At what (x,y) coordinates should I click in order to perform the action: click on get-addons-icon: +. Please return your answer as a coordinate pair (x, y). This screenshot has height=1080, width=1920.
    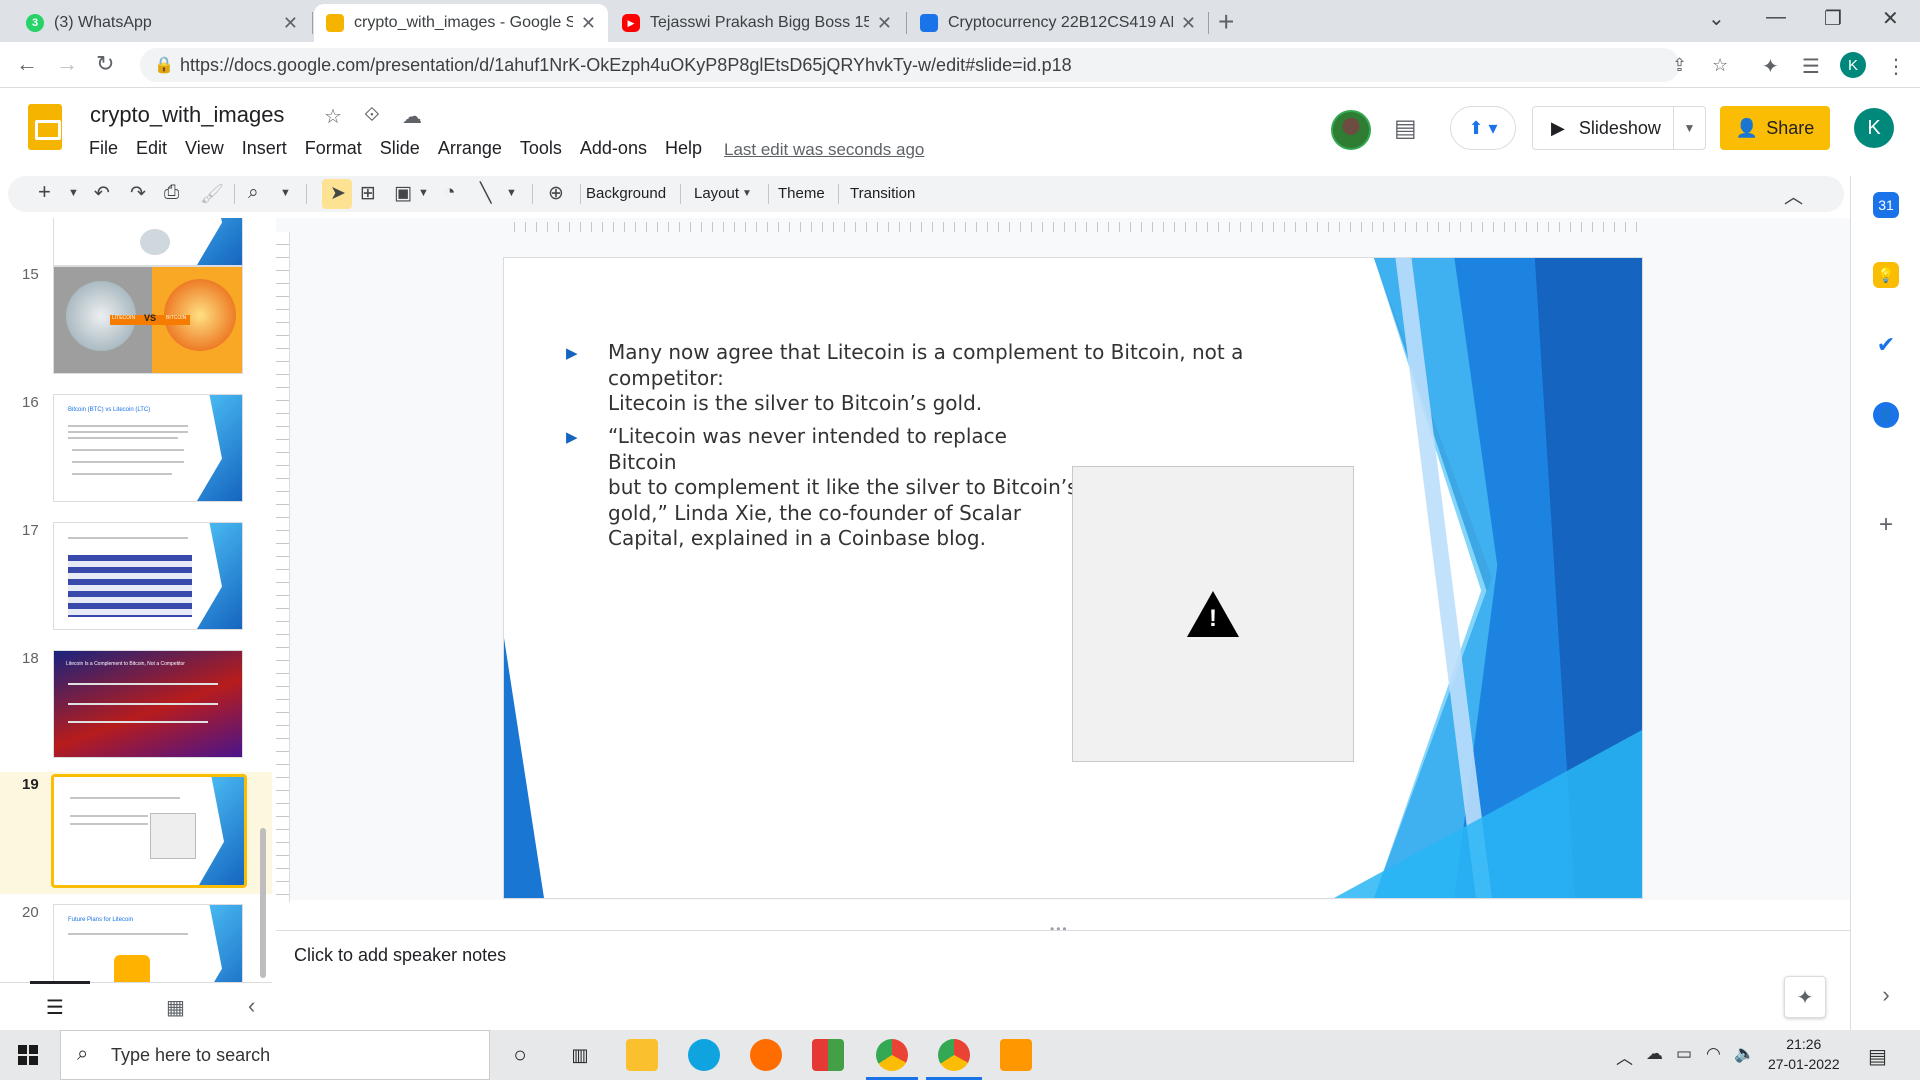
    Looking at the image, I should click on (1886, 524).